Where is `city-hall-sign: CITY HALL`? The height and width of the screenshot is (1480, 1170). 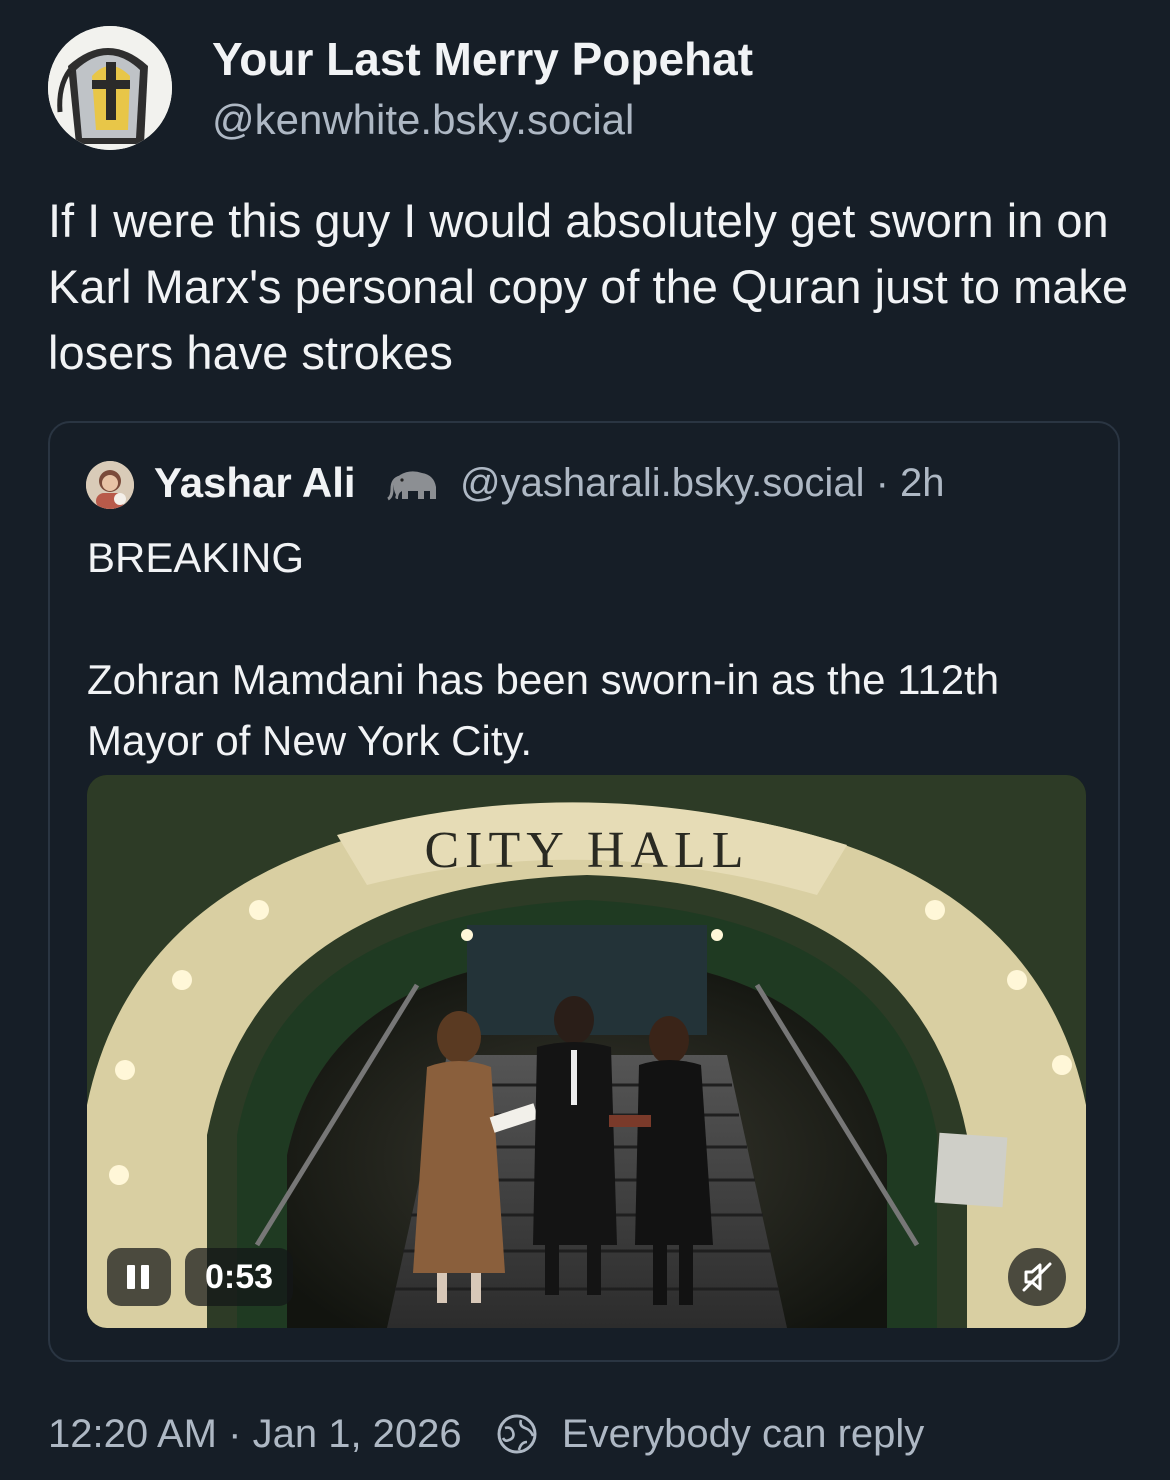
city-hall-sign: CITY HALL is located at coordinates (586, 850).